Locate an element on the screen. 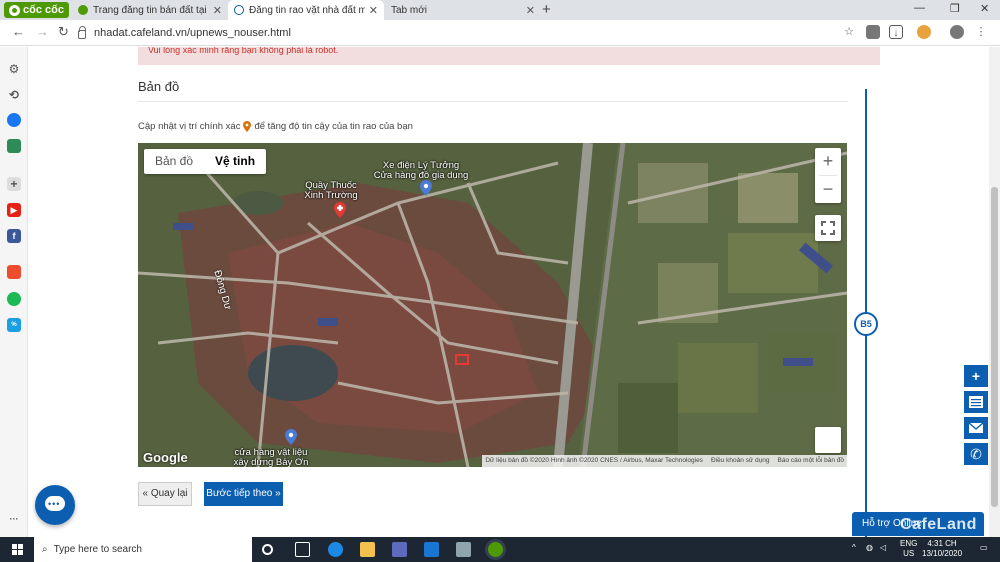 This screenshot has width=1000, height=562. add-post-button: + is located at coordinates (976, 376).